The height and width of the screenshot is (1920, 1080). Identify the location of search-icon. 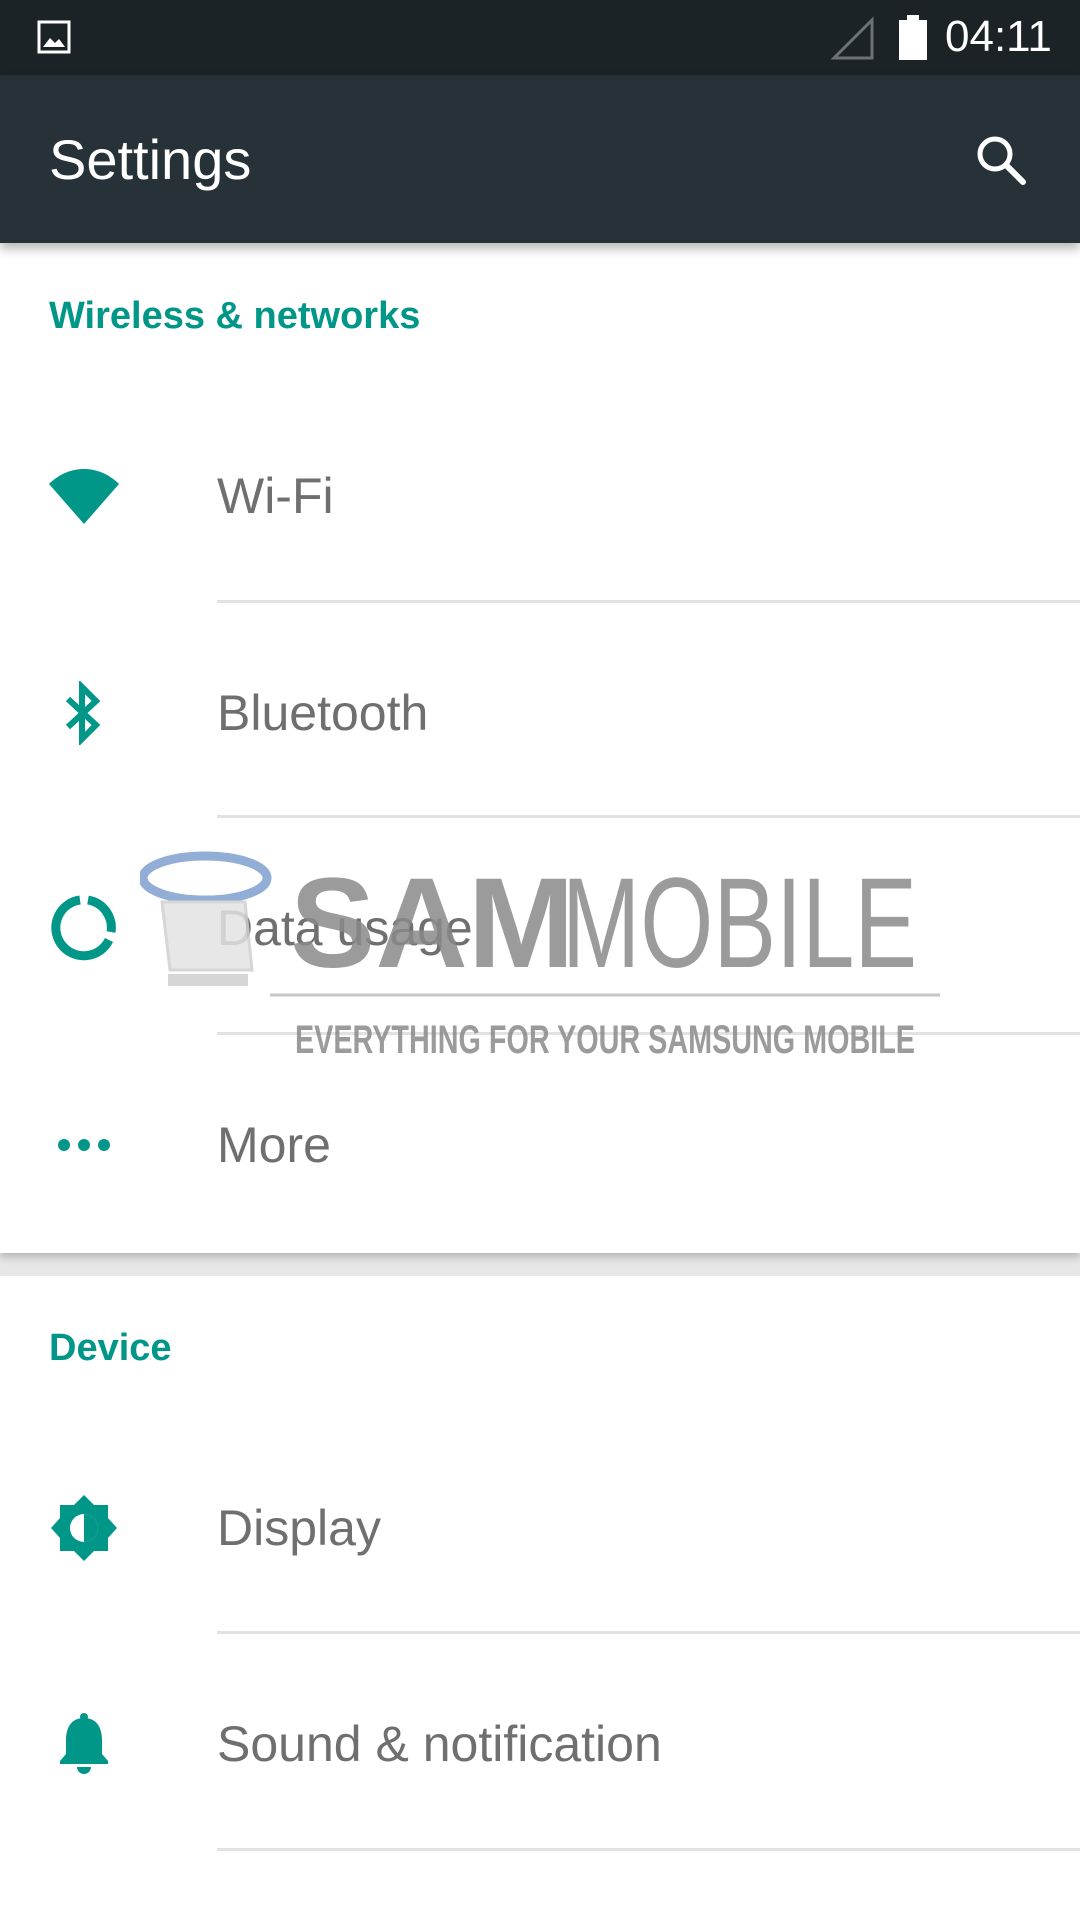
(1001, 160).